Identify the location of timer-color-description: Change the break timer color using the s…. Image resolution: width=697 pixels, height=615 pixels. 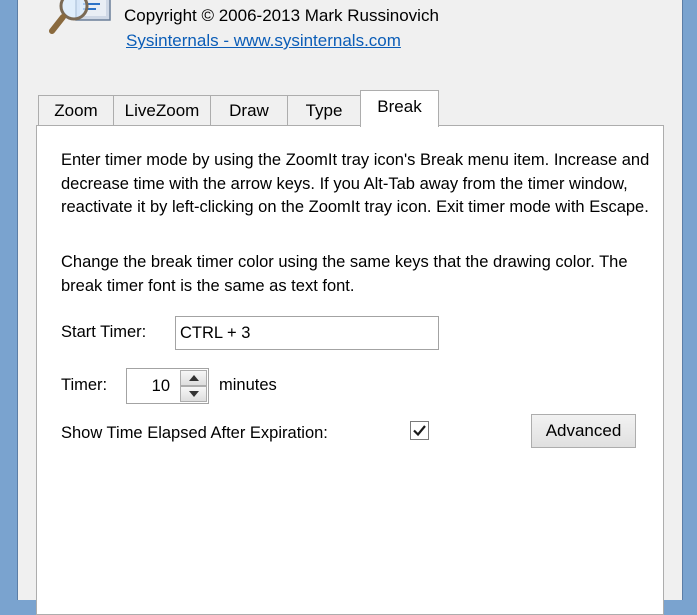
(344, 274).